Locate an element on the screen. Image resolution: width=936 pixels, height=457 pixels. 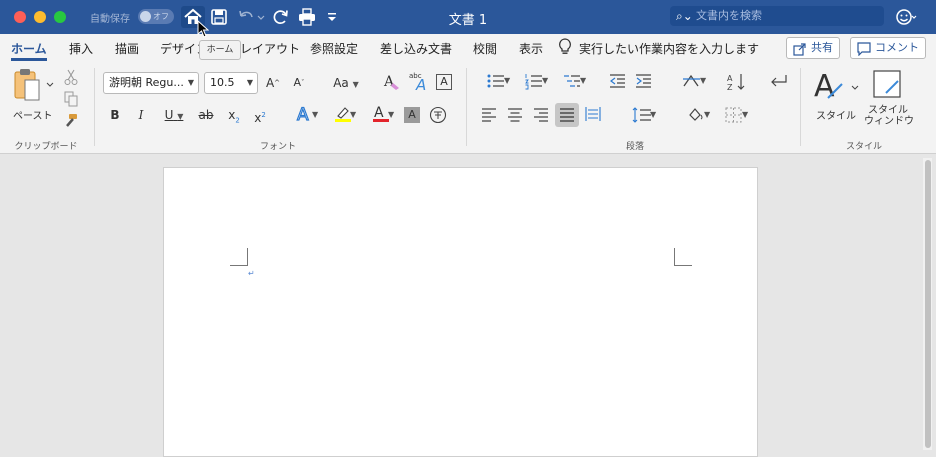
customize-toolbar-button is located at coordinates (332, 17).